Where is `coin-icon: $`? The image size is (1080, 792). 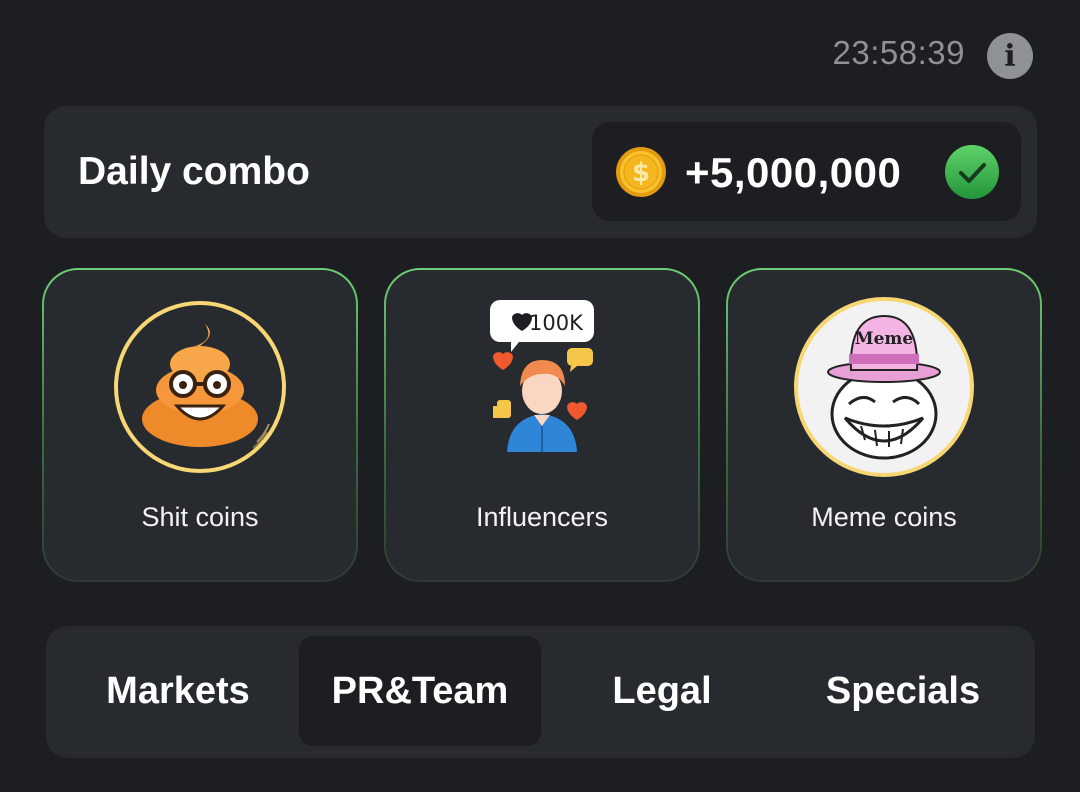
coin-icon: $ is located at coordinates (641, 172).